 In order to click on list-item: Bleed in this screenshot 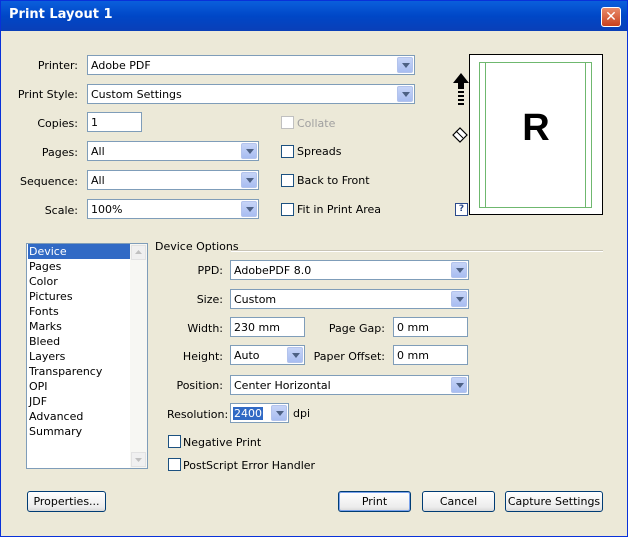, I will do `click(79, 341)`.